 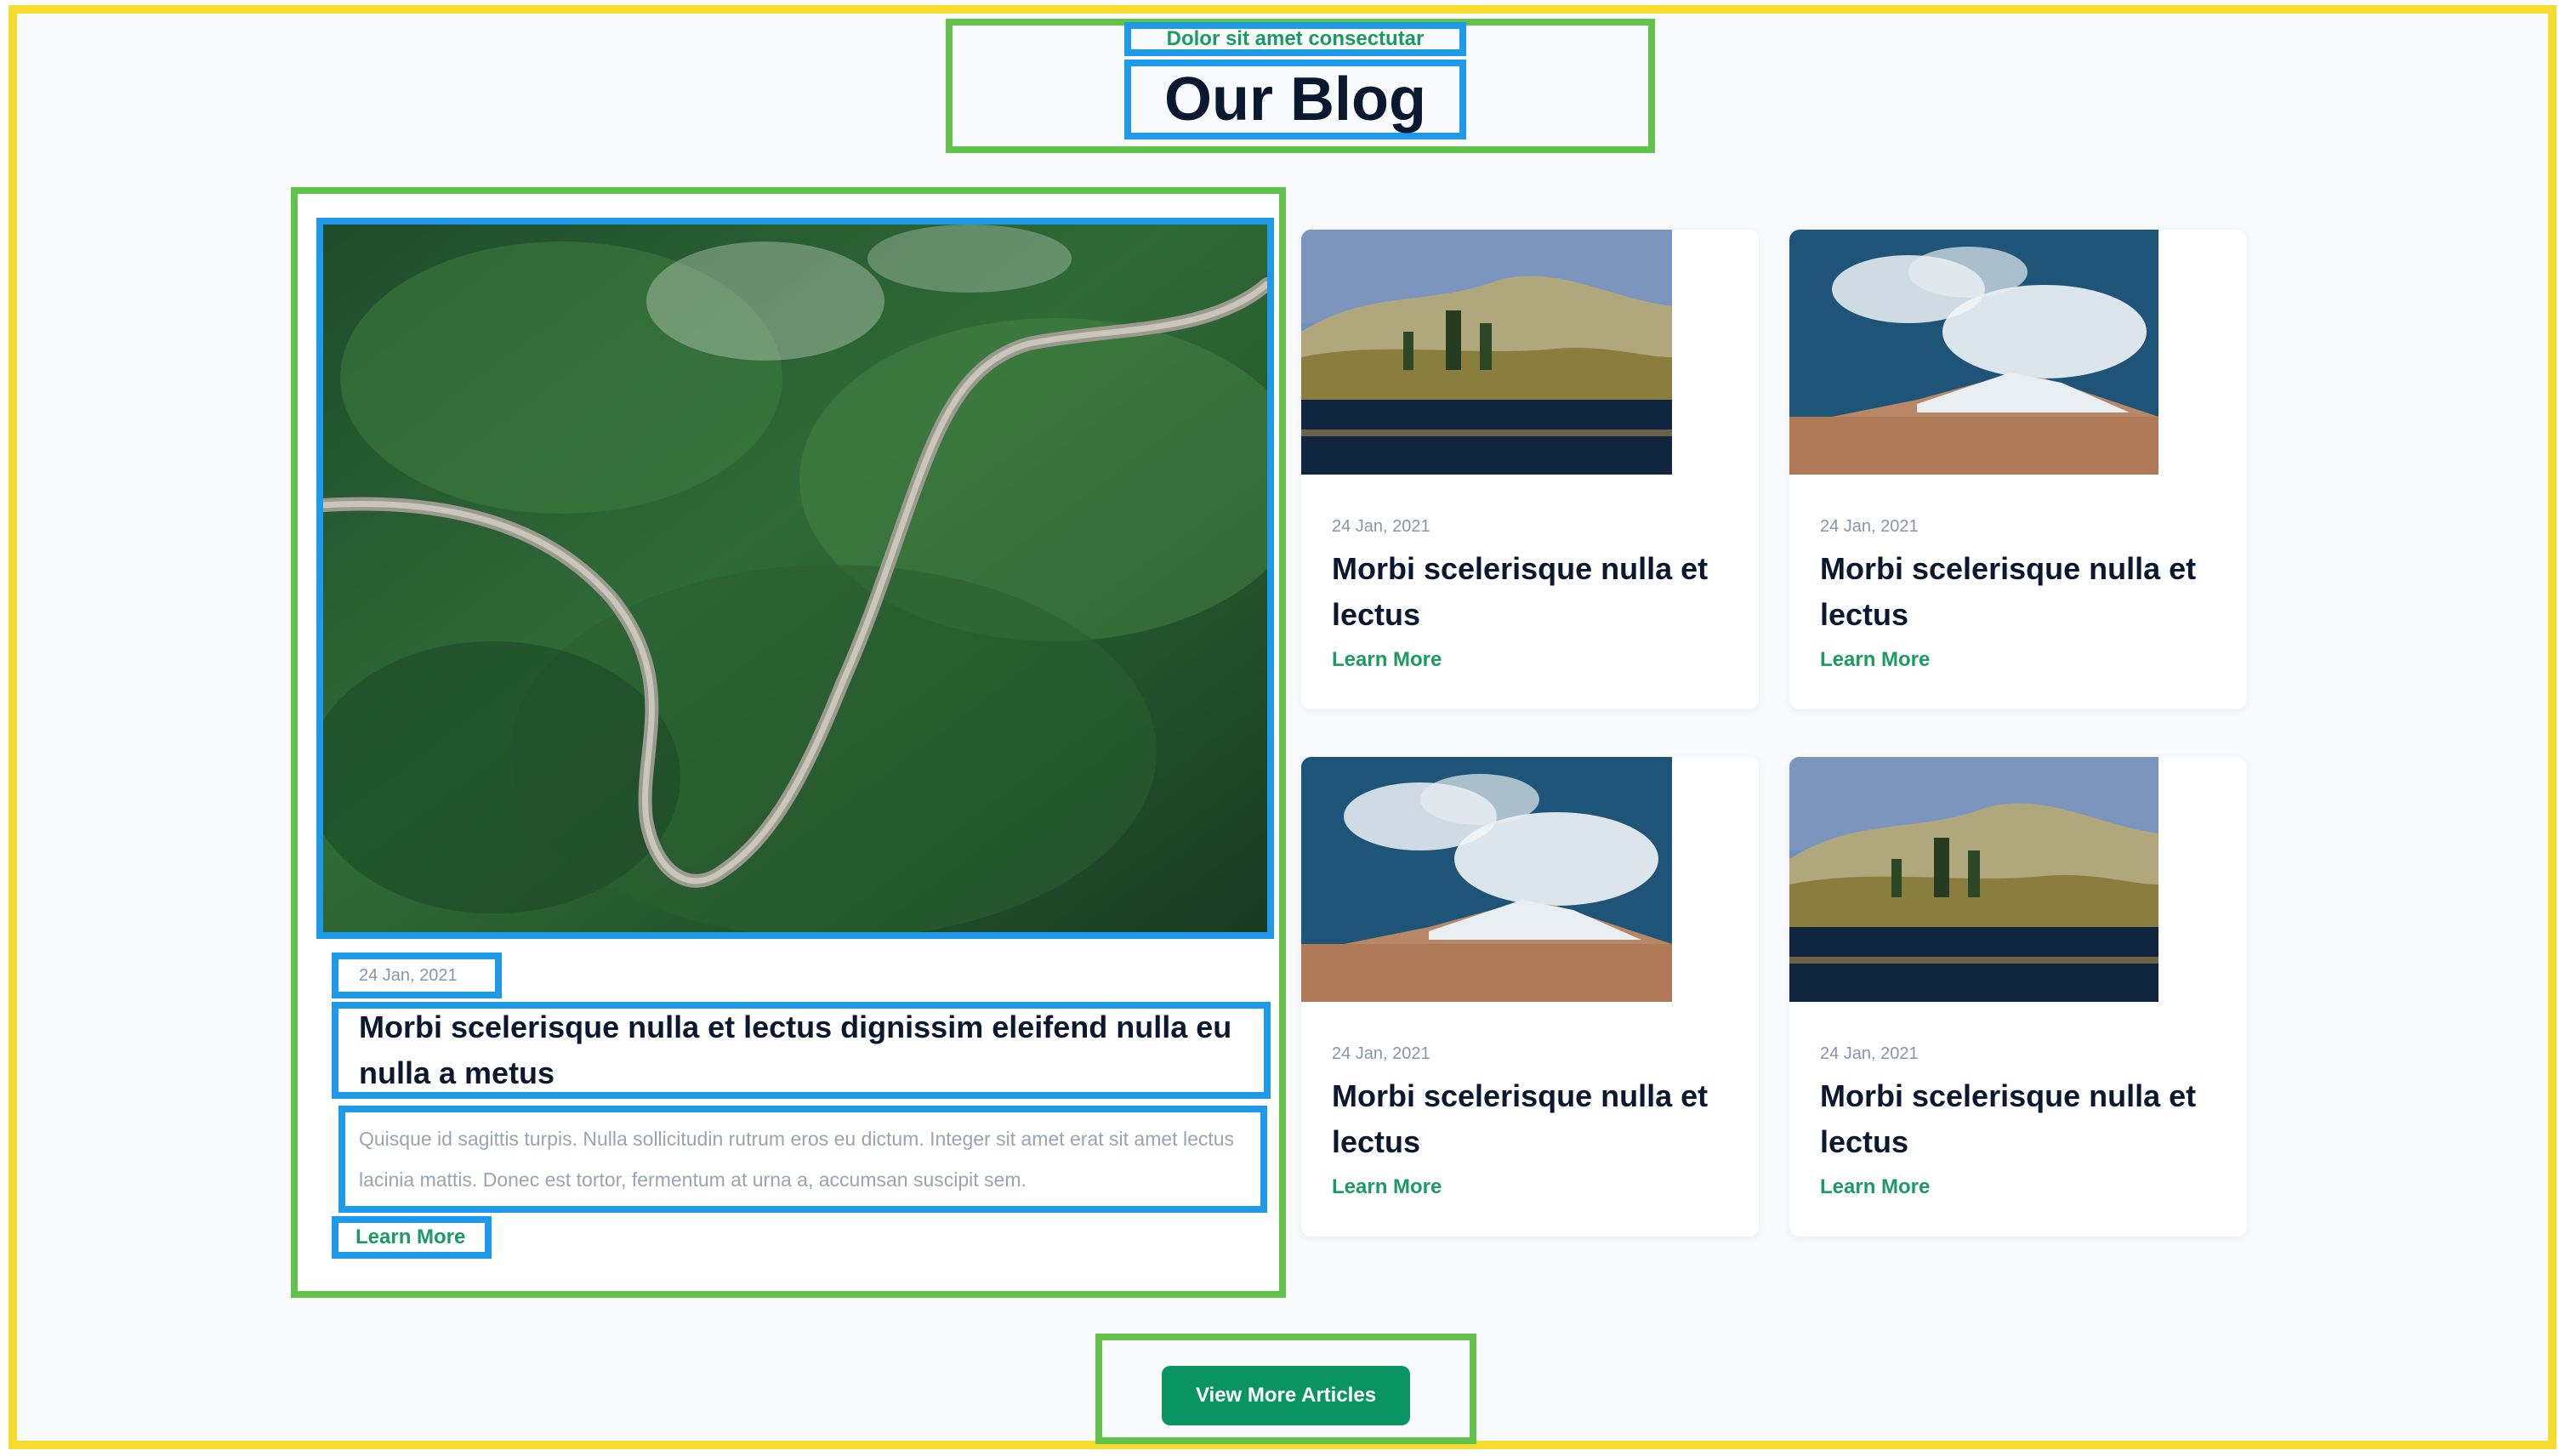 What do you see at coordinates (1295, 39) in the screenshot?
I see `blog-eyebrow-text: Dolor sit amet consectutar` at bounding box center [1295, 39].